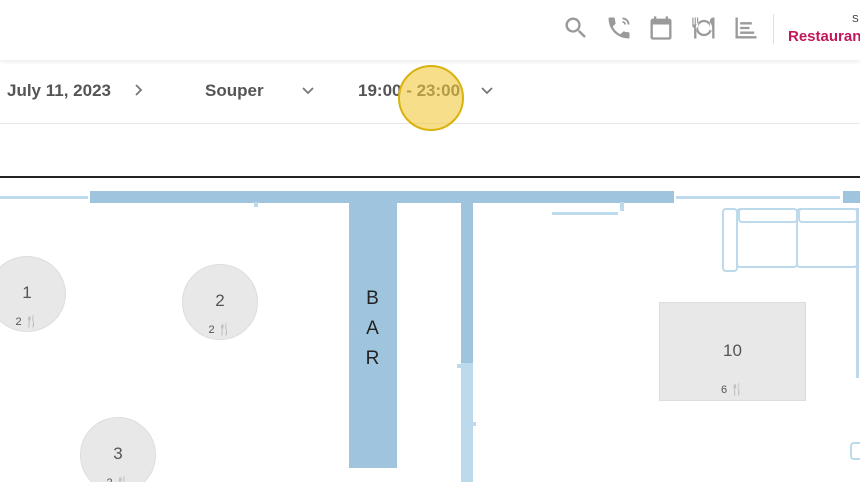 The image size is (860, 482). I want to click on table-number: 3, so click(118, 453).